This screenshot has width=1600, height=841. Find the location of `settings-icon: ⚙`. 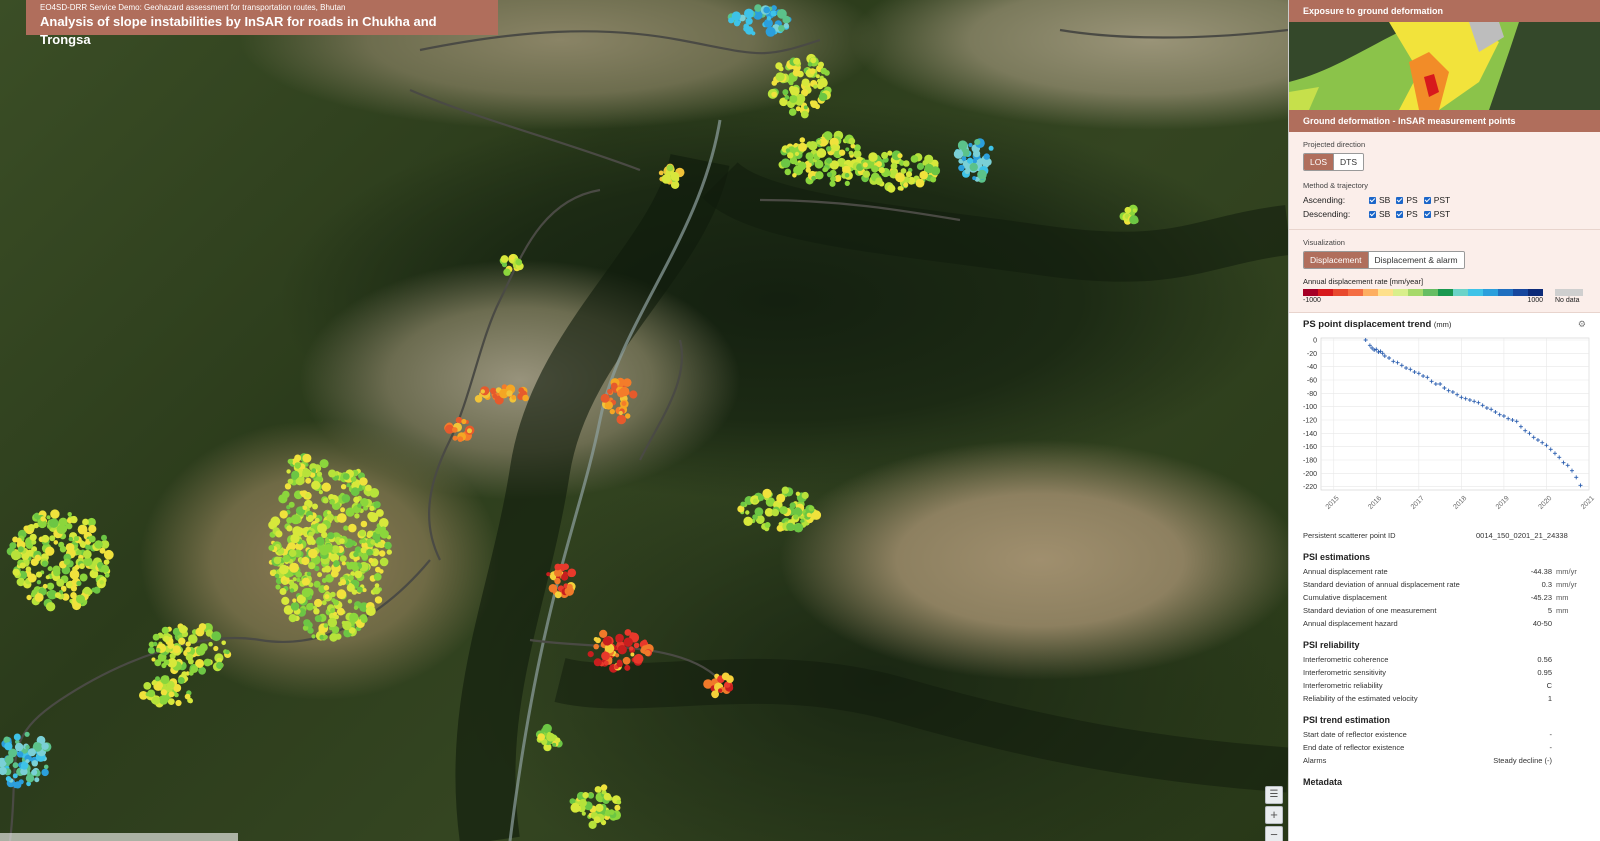

settings-icon: ⚙ is located at coordinates (1582, 324).